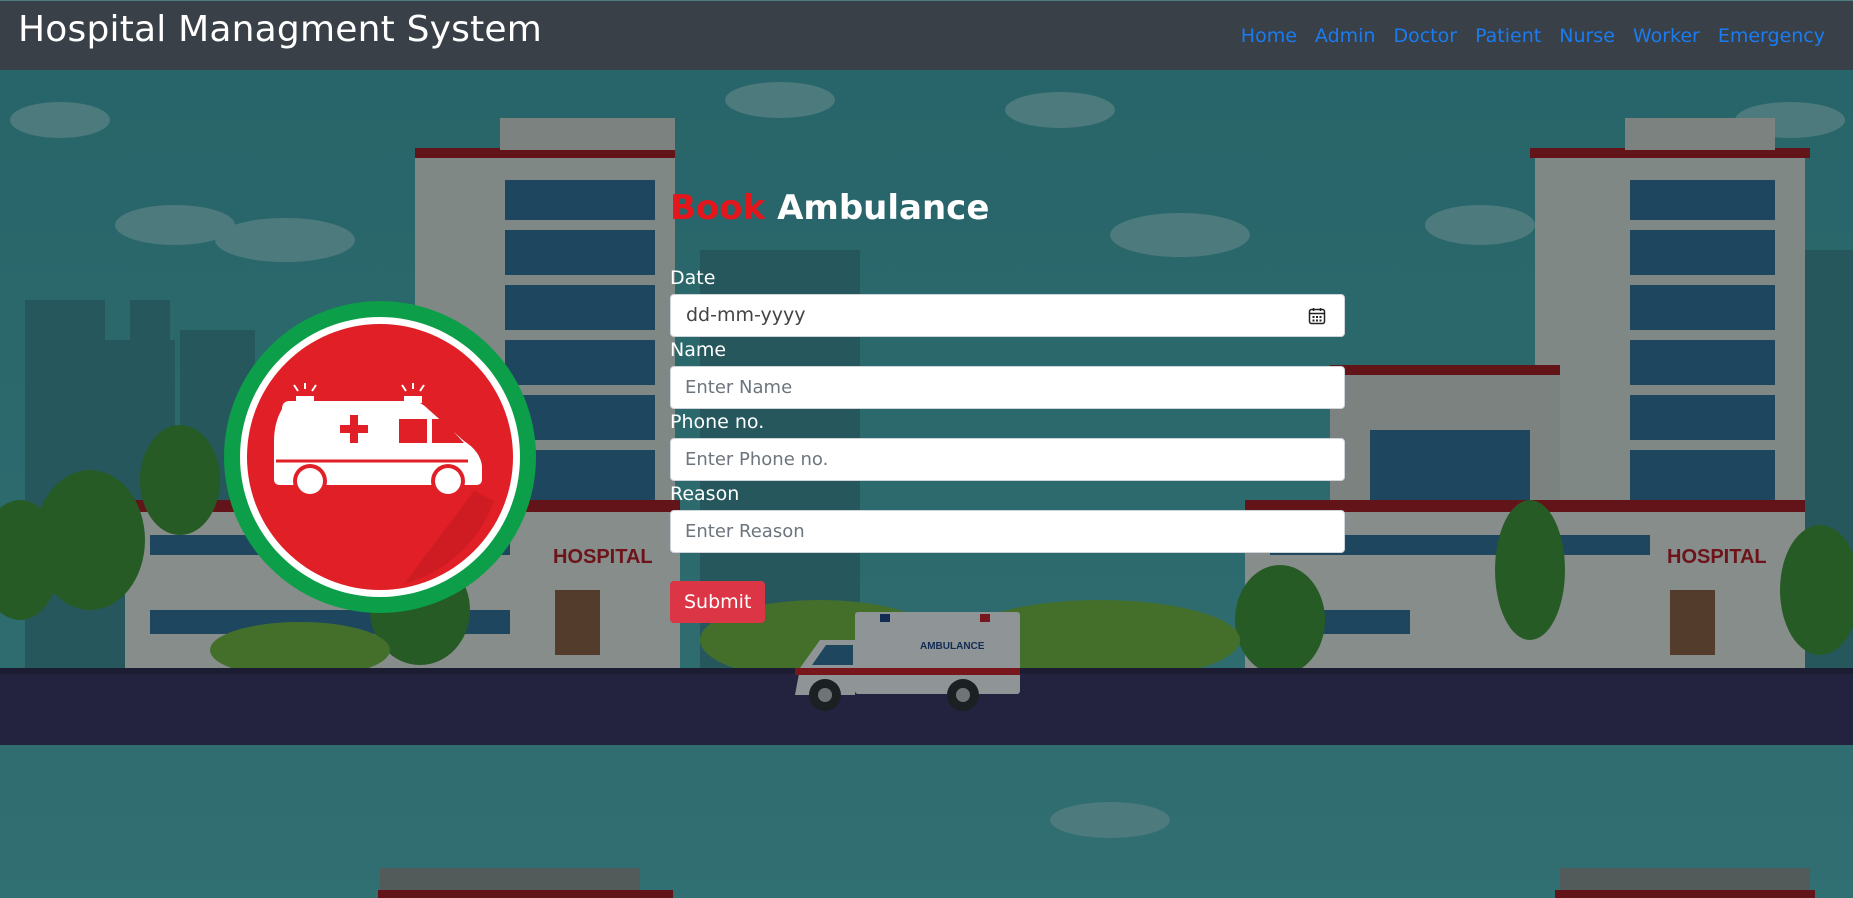  I want to click on reason-label: Reason, so click(705, 494).